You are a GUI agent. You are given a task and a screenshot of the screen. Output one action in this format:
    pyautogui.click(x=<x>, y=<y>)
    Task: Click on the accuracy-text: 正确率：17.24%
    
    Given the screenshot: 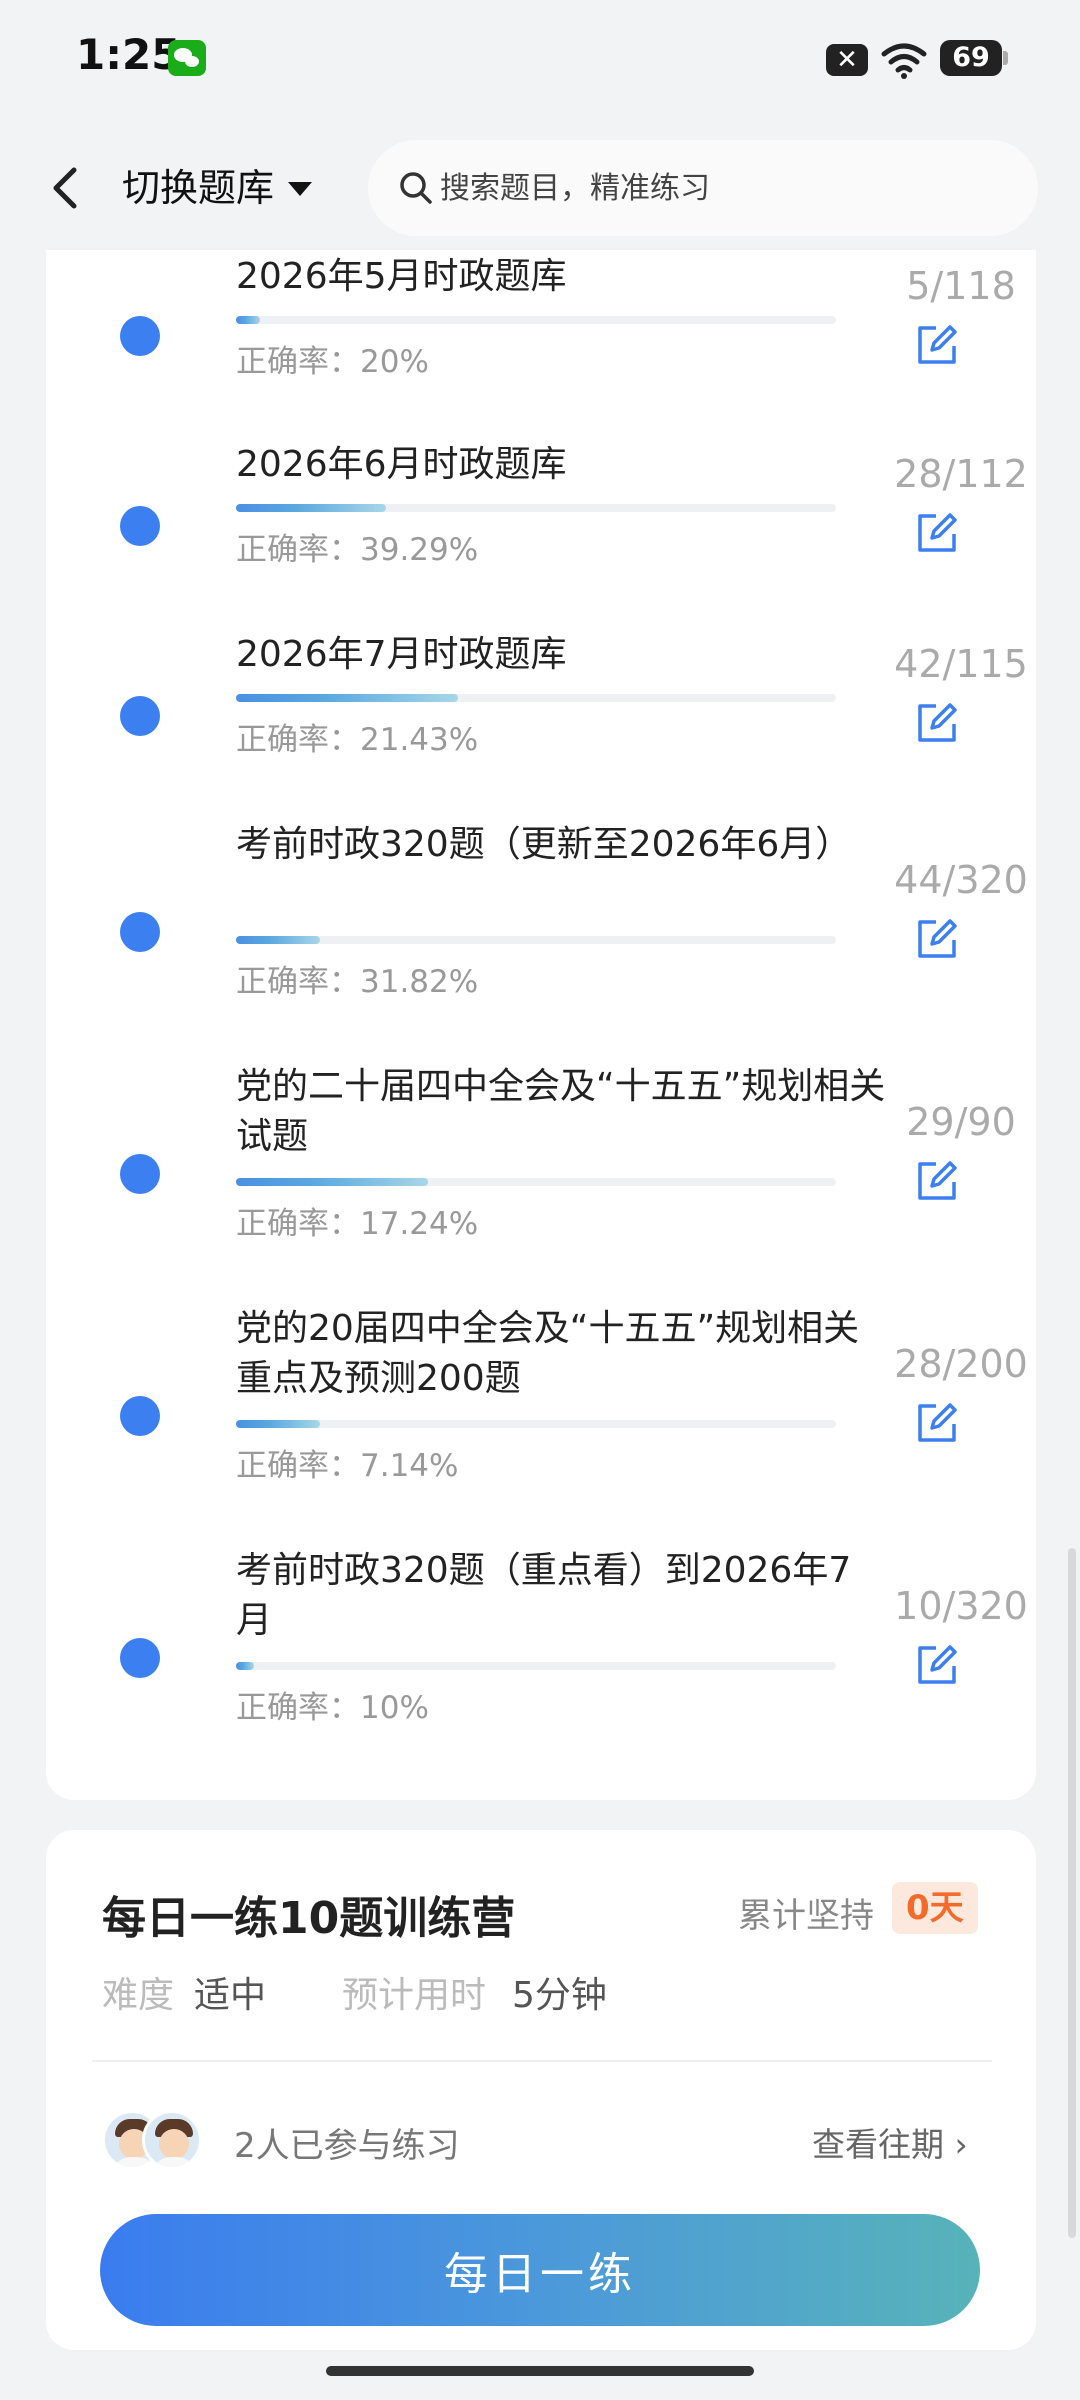 What is the action you would take?
    pyautogui.click(x=357, y=1224)
    